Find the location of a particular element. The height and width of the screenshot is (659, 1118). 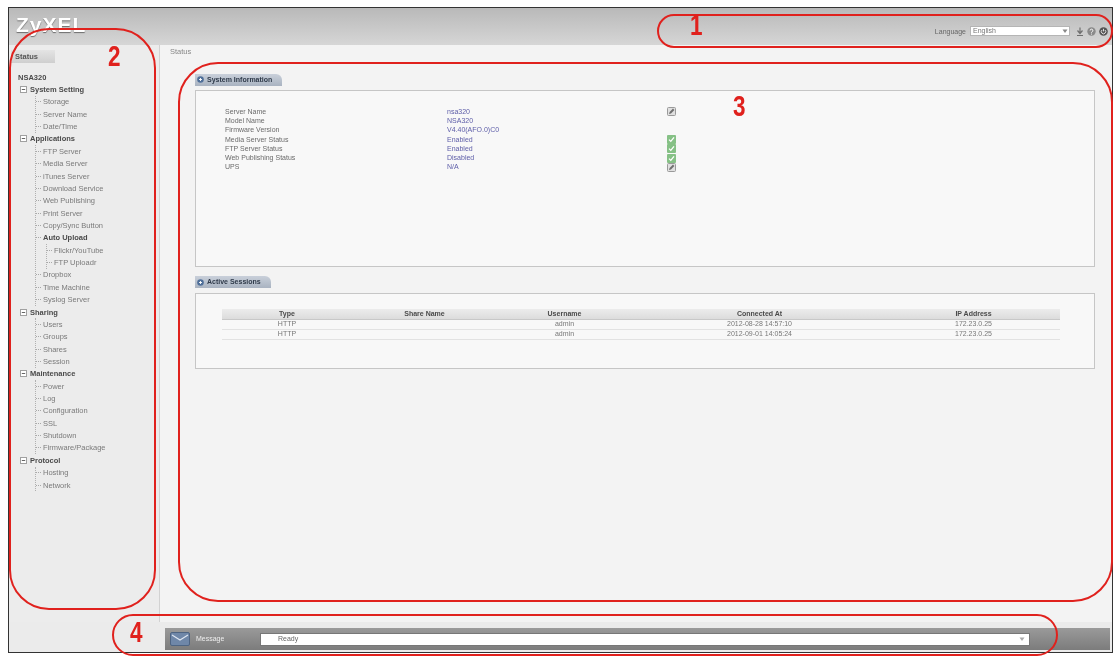

annotation-number: 4 is located at coordinates (136, 632).